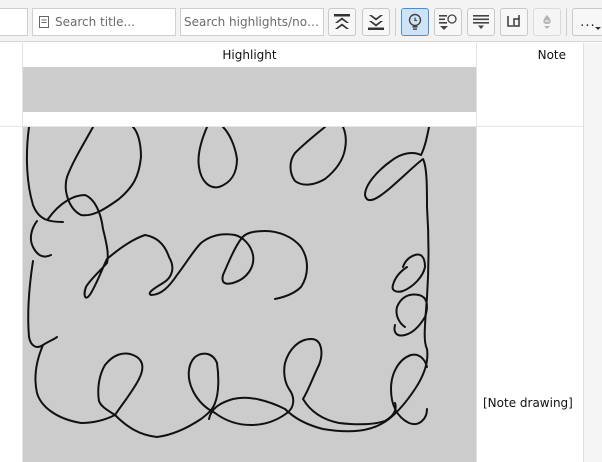 Image resolution: width=602 pixels, height=462 pixels. Describe the element at coordinates (598, 28) in the screenshot. I see `dropdown-arrow-icon` at that location.